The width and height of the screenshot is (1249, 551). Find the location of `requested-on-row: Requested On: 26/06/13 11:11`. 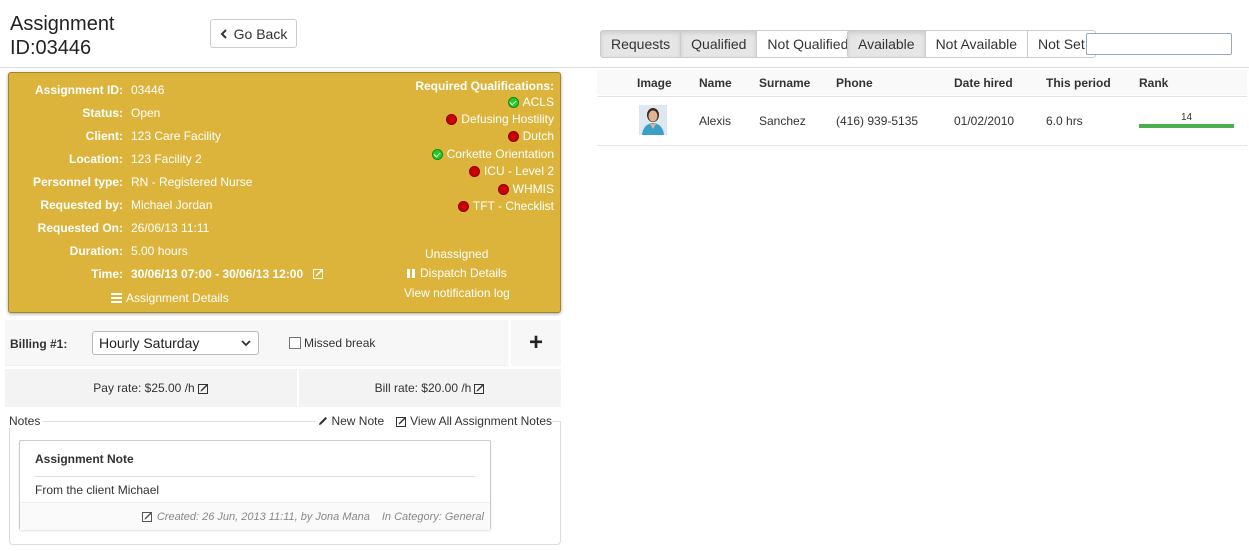

requested-on-row: Requested On: 26/06/13 11:11 is located at coordinates (109, 229).